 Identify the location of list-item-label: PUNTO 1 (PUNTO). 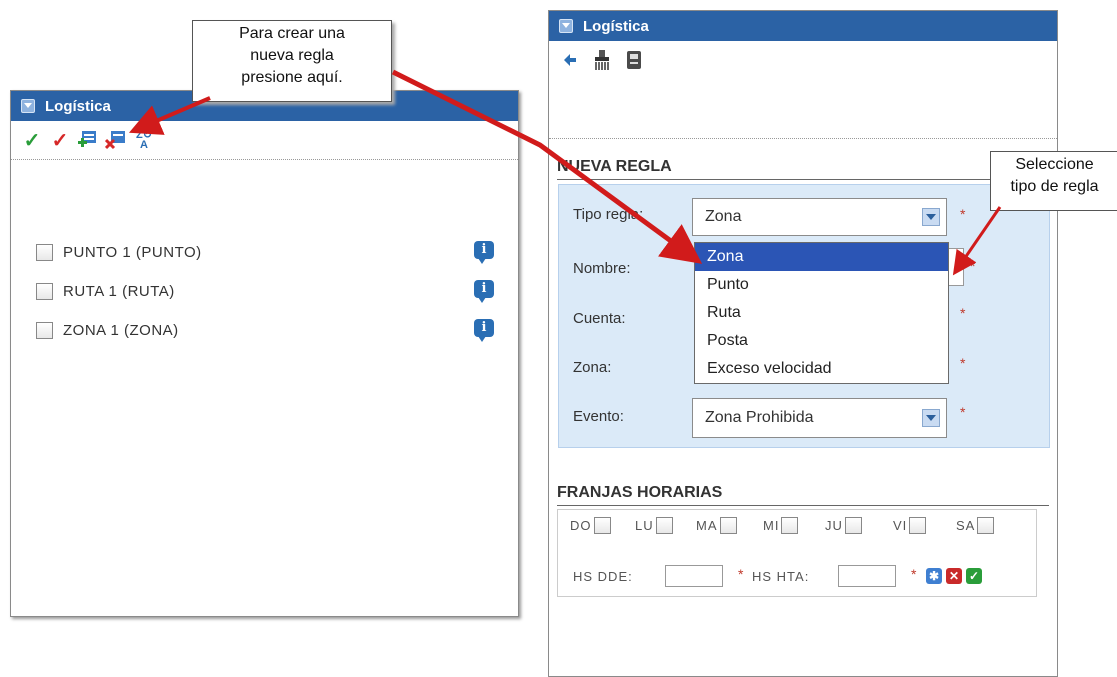
(132, 252).